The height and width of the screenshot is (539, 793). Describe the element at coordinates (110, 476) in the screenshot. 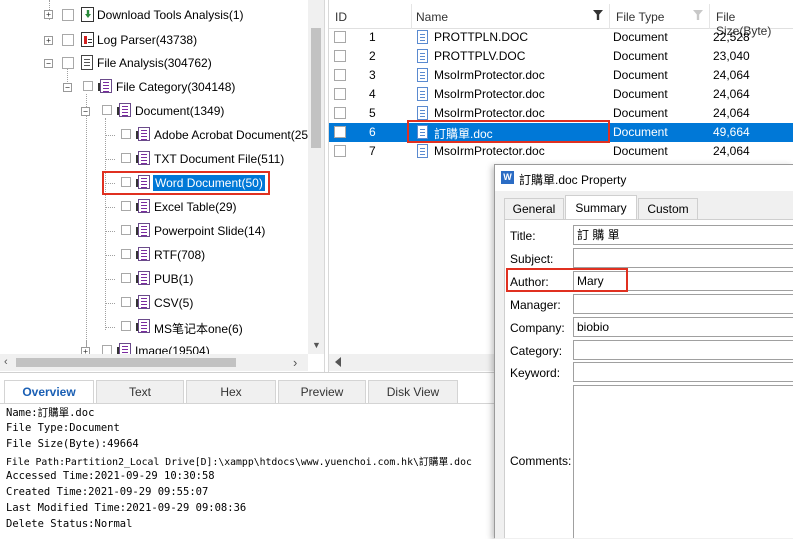

I see `overview-accessed-time: Accessed Time:2021-09-29 10:30:58` at that location.